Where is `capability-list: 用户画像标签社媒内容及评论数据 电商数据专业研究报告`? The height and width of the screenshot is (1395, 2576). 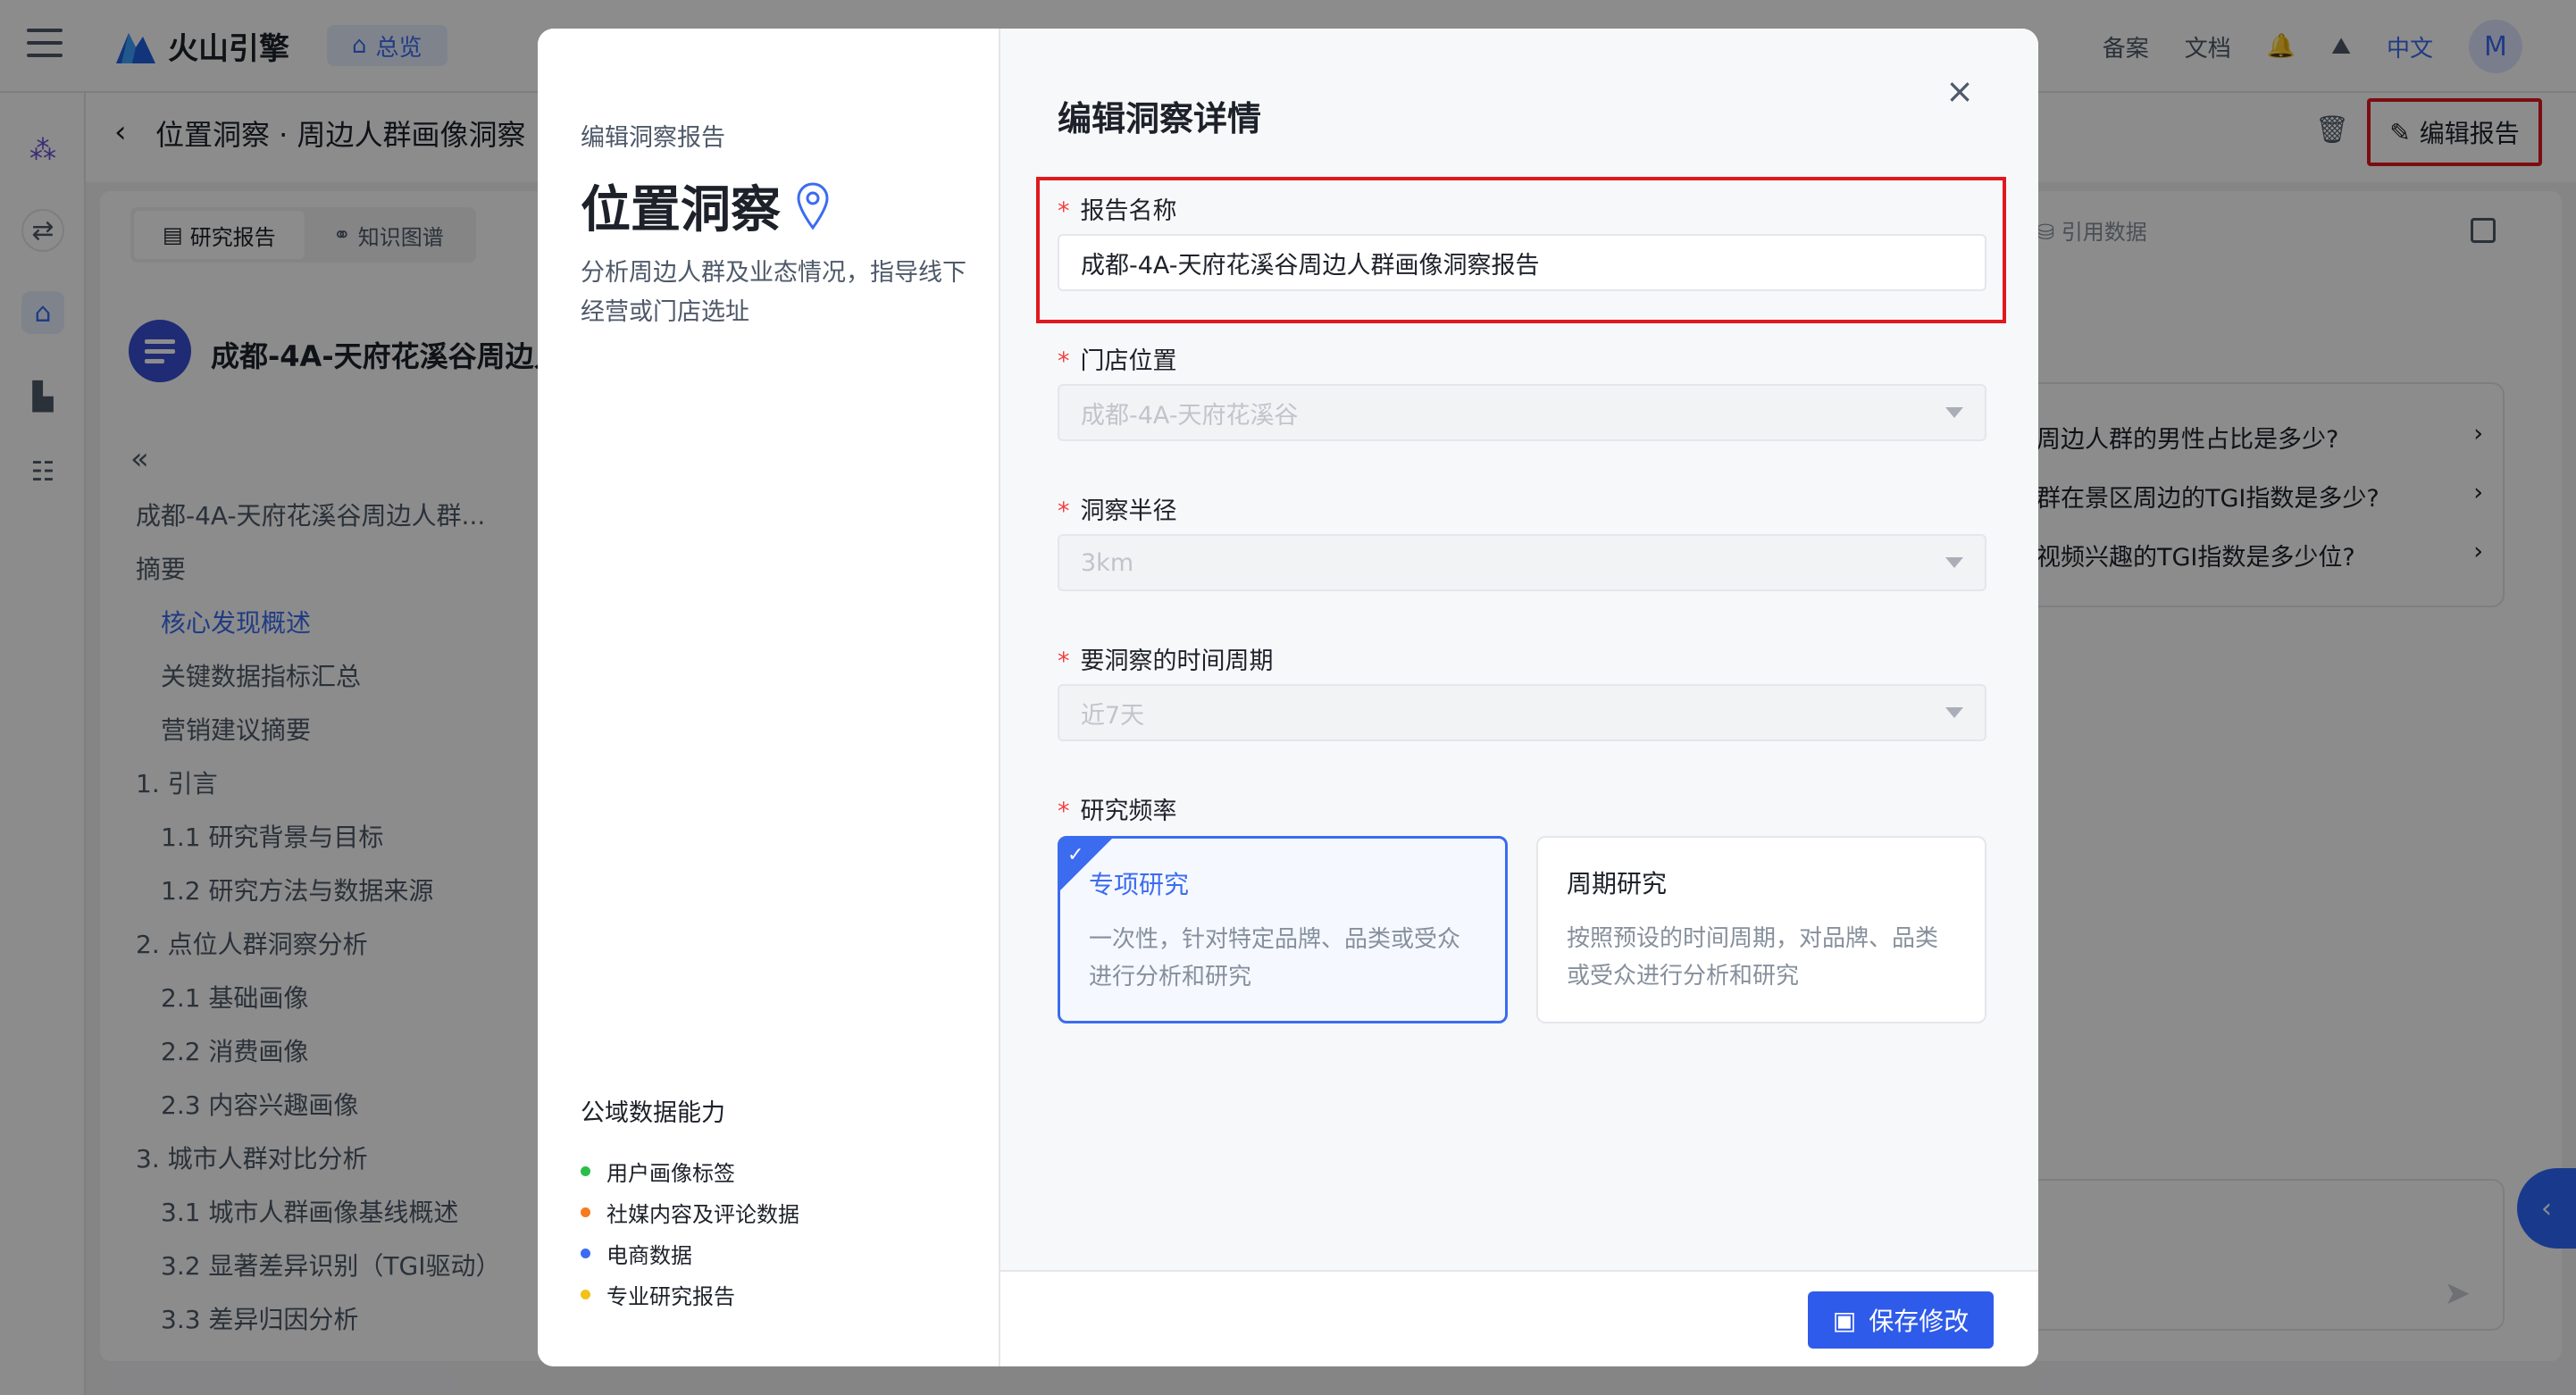
capability-list: 用户画像标签社媒内容及评论数据 电商数据专业研究报告 is located at coordinates (690, 1232).